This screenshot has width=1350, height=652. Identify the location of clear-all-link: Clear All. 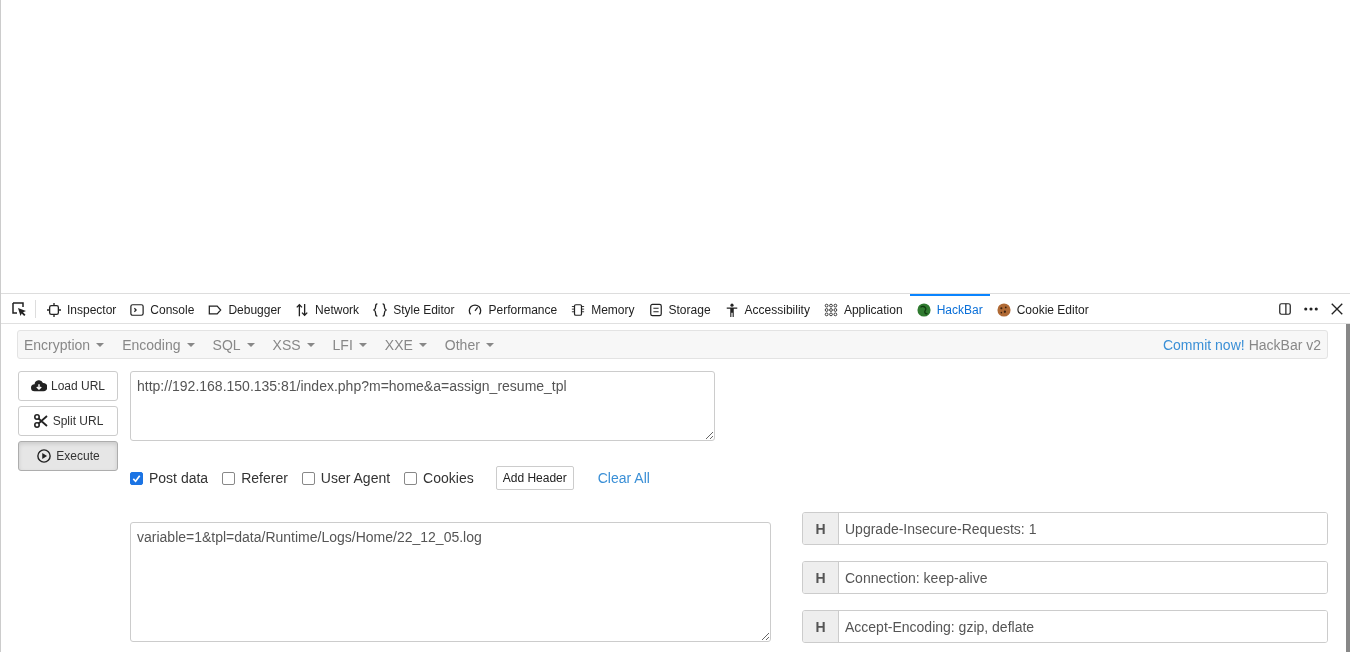
(623, 478).